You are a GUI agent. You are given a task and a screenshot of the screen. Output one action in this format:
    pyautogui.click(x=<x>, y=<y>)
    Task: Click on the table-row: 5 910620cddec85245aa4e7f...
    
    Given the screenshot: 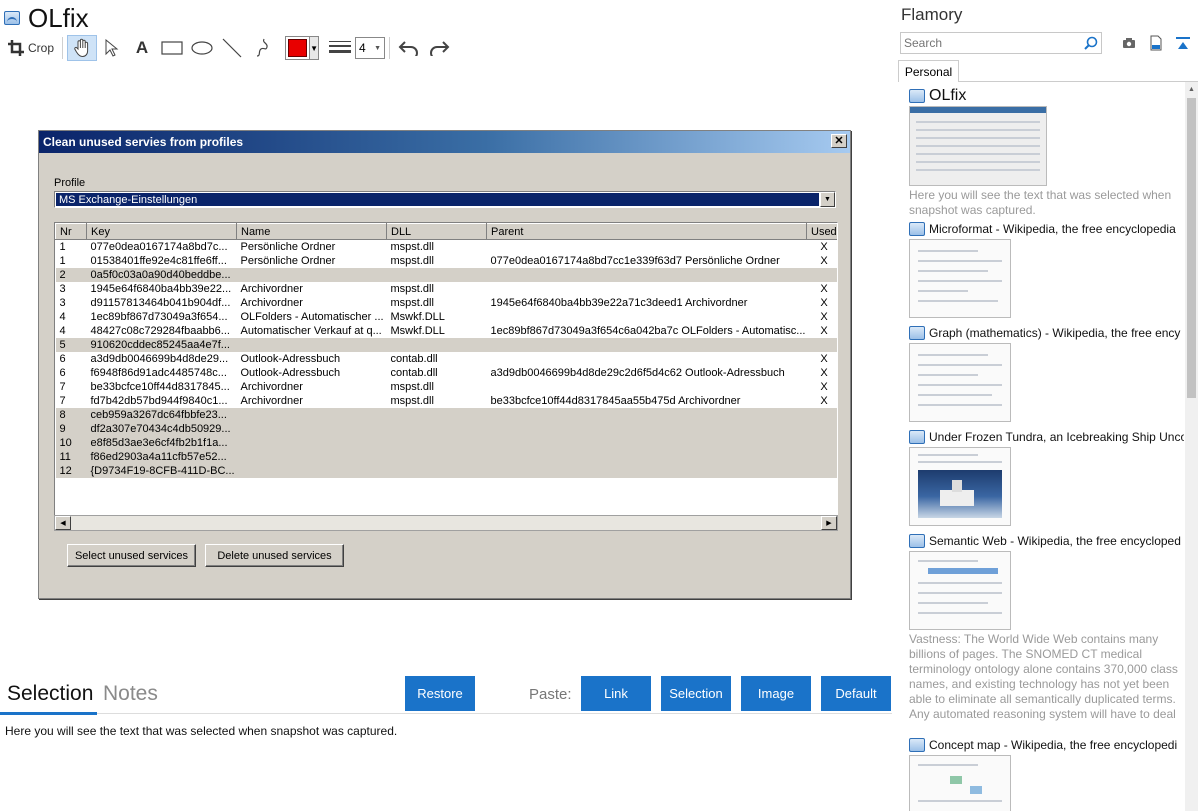 What is the action you would take?
    pyautogui.click(x=446, y=344)
    